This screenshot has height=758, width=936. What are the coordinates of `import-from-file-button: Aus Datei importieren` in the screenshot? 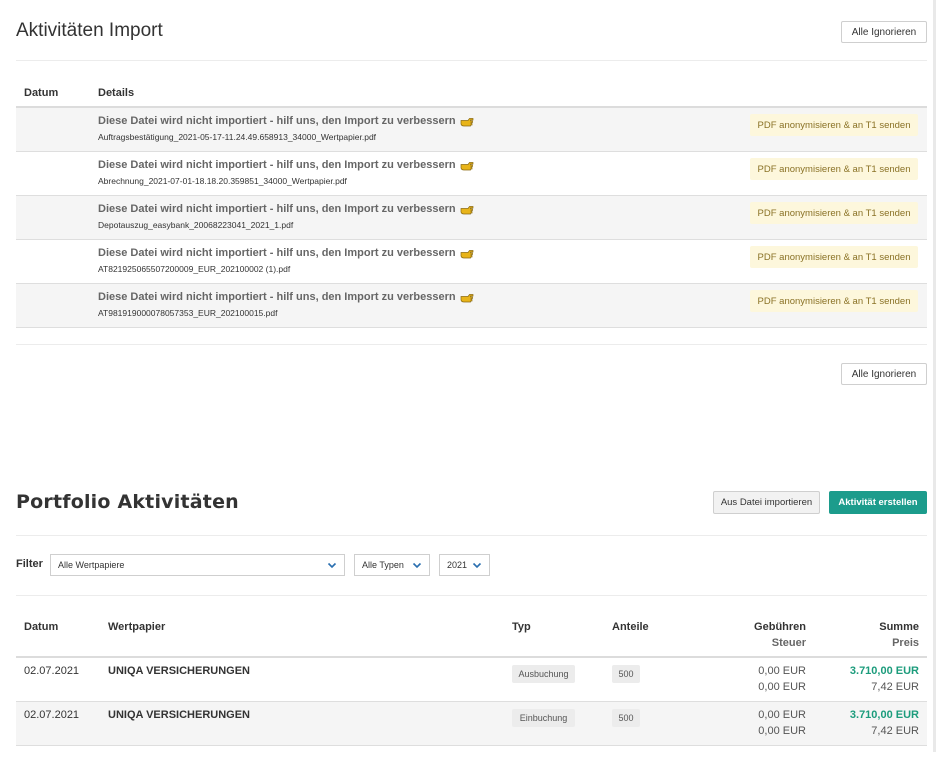 It's located at (766, 502).